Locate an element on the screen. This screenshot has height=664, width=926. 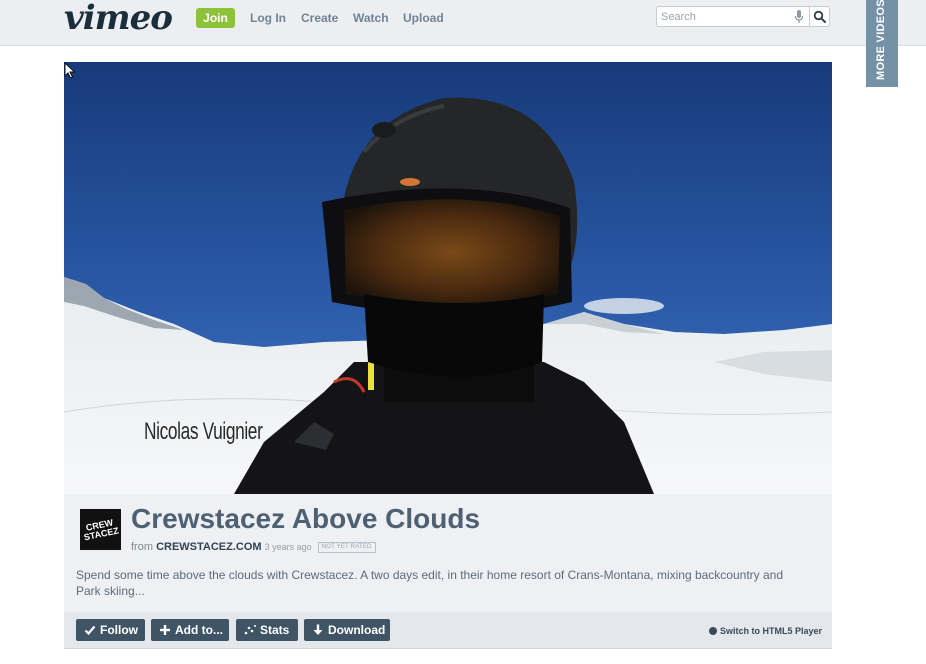
mouse-cursor-icon is located at coordinates (70, 70).